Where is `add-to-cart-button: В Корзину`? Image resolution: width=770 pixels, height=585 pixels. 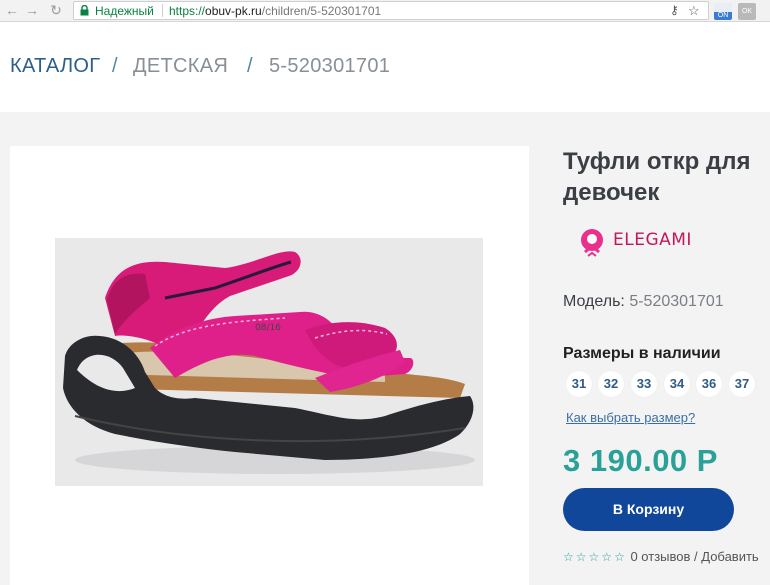
add-to-cart-button: В Корзину is located at coordinates (648, 509).